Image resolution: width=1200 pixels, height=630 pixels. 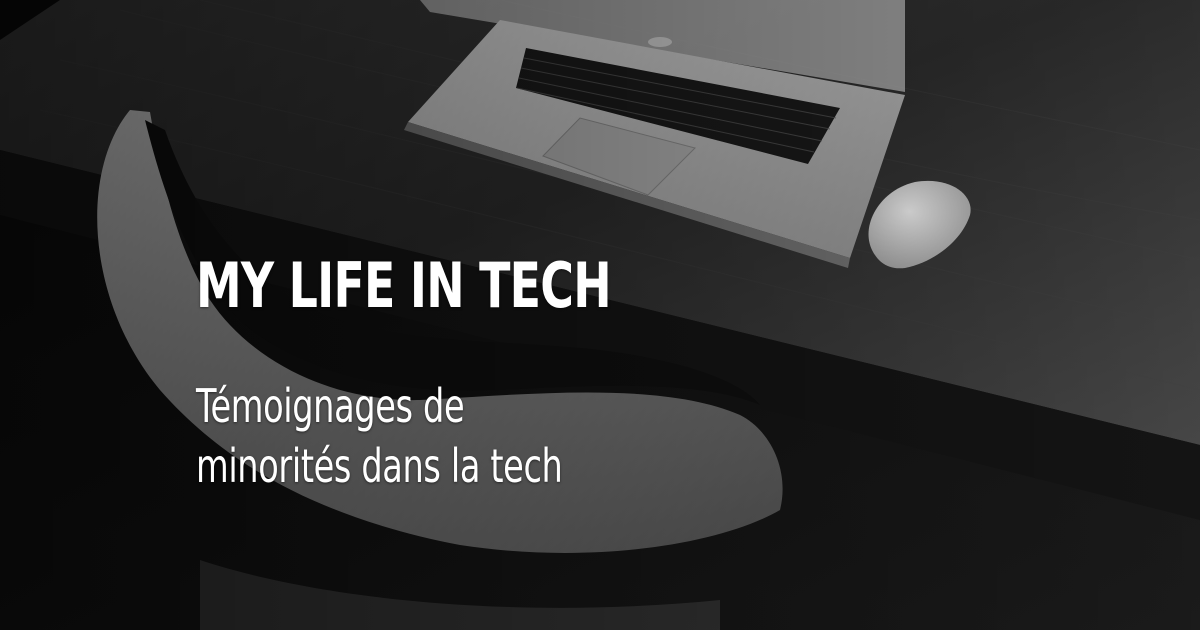 I want to click on banner-subtitle: Témoignages de minorités dans la tech, so click(x=379, y=436).